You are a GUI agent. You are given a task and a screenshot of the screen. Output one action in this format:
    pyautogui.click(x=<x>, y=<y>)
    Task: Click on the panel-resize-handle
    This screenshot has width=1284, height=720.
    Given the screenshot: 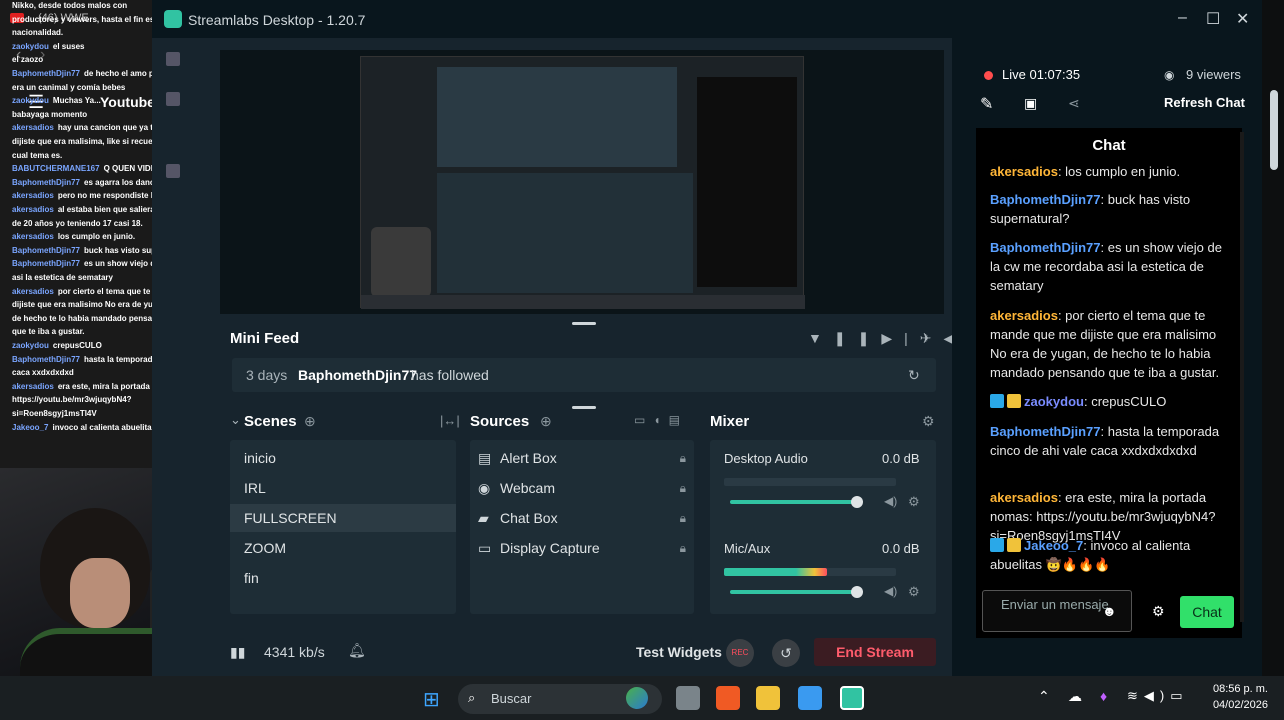 What is the action you would take?
    pyautogui.click(x=584, y=407)
    